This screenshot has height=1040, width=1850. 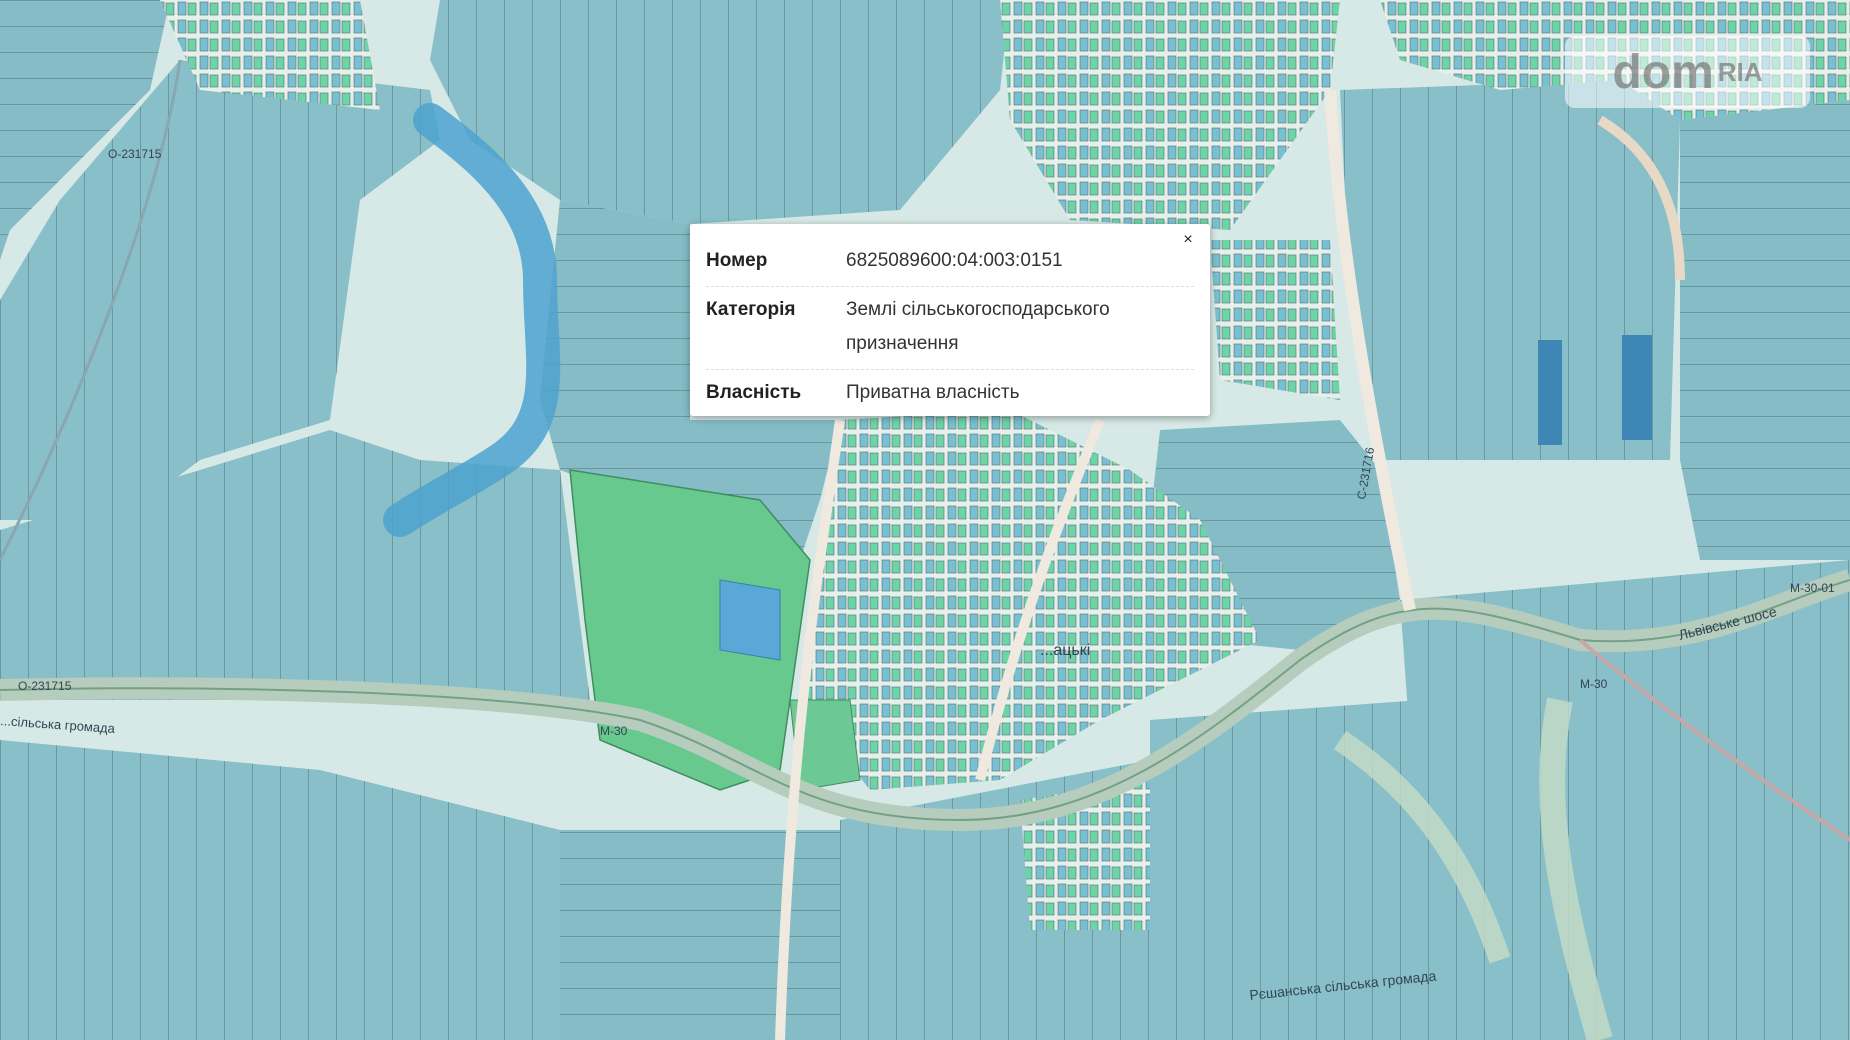 What do you see at coordinates (1188, 240) in the screenshot?
I see `close-icon: ×` at bounding box center [1188, 240].